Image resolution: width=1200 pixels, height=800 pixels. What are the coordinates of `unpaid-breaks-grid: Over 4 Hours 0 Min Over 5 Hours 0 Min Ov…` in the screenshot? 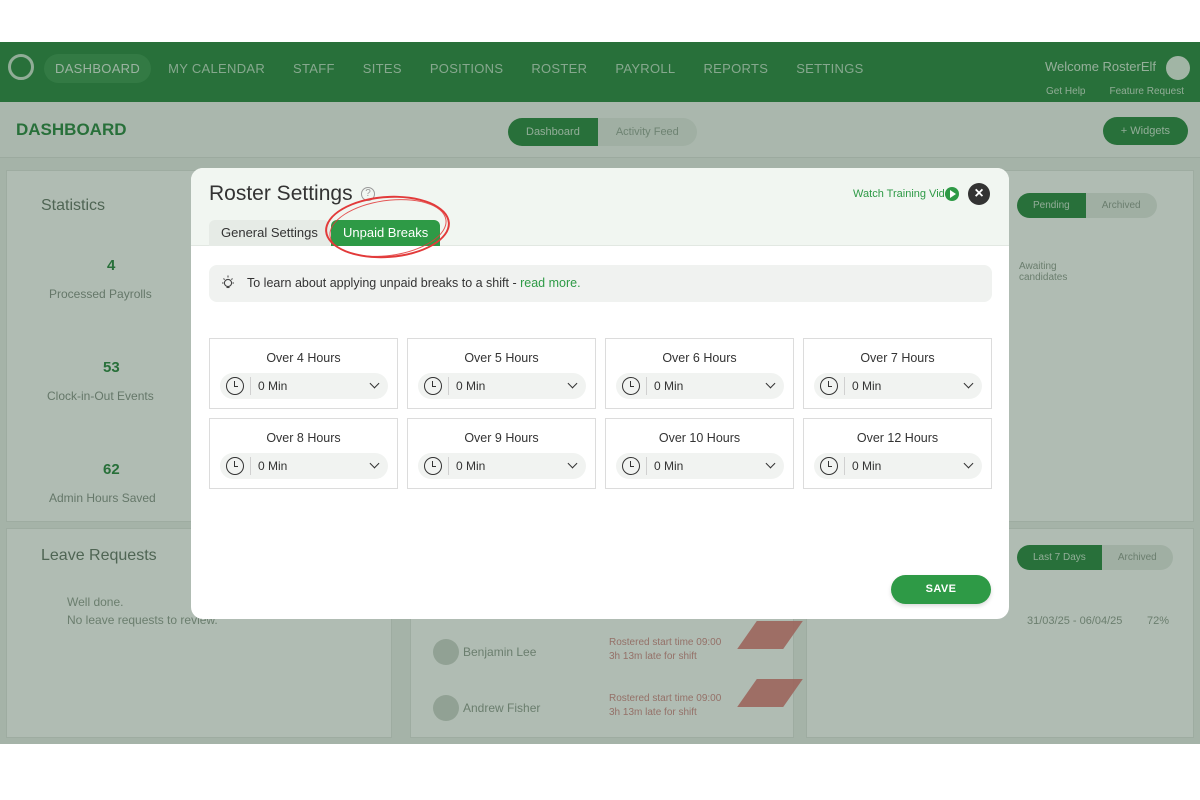 It's located at (600, 413).